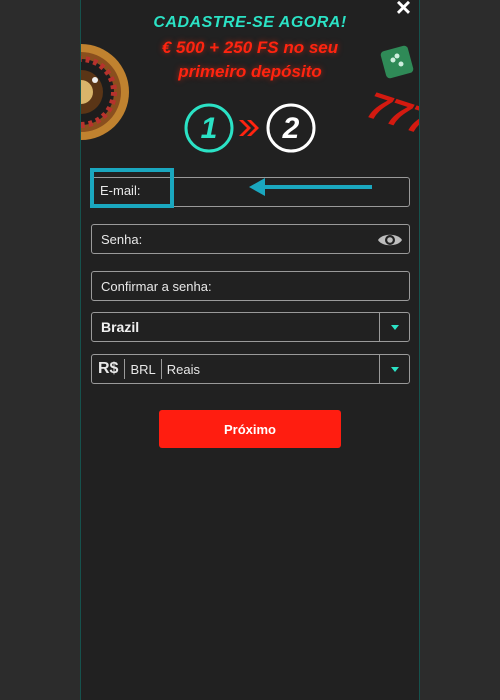 The image size is (500, 700). Describe the element at coordinates (209, 128) in the screenshot. I see `step-1-number: 1` at that location.